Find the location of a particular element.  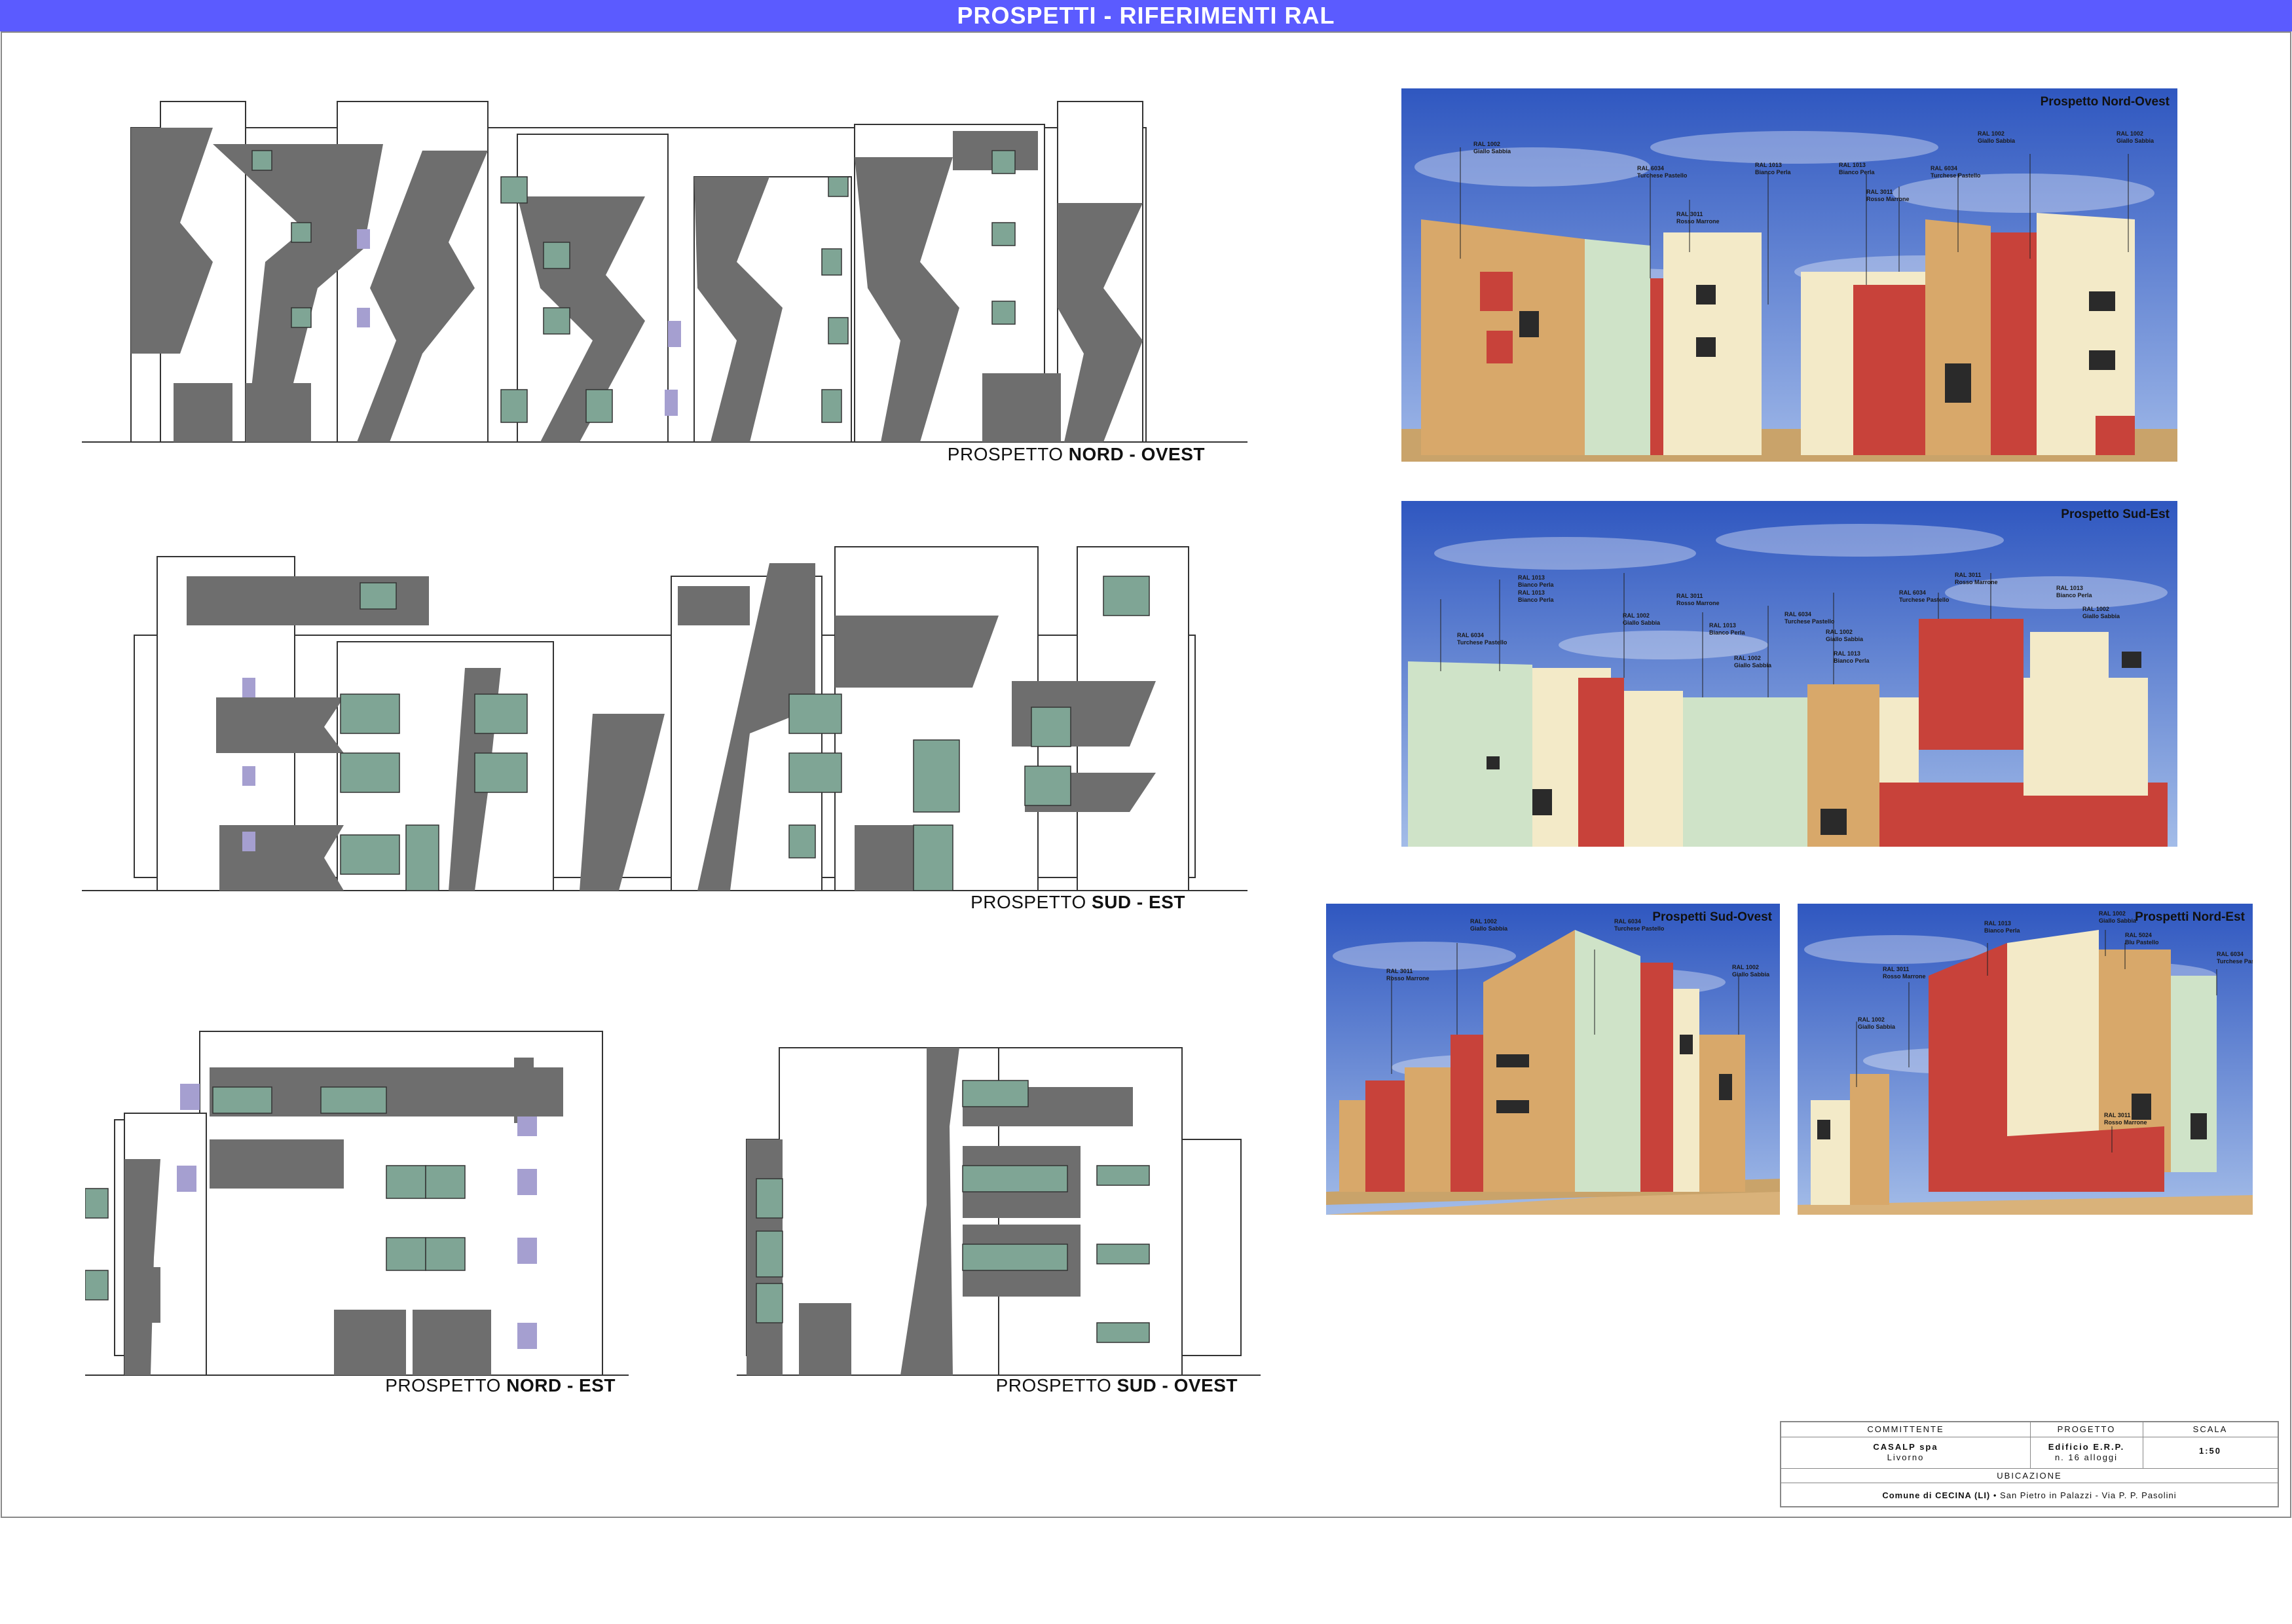

elevation-sud-est-drawing is located at coordinates (665, 718).